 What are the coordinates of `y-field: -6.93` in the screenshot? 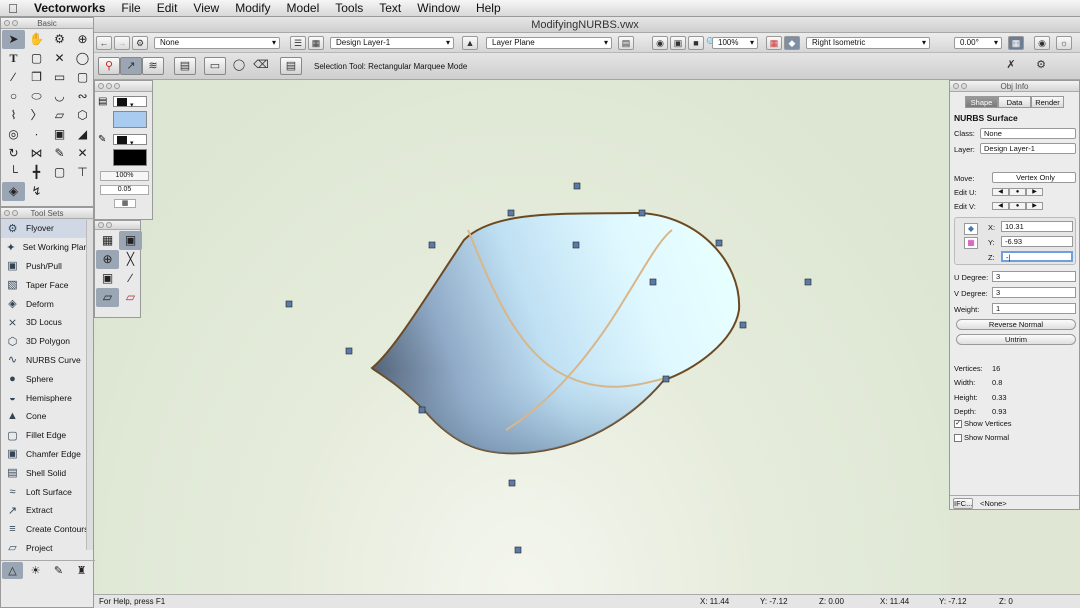 It's located at (1037, 241).